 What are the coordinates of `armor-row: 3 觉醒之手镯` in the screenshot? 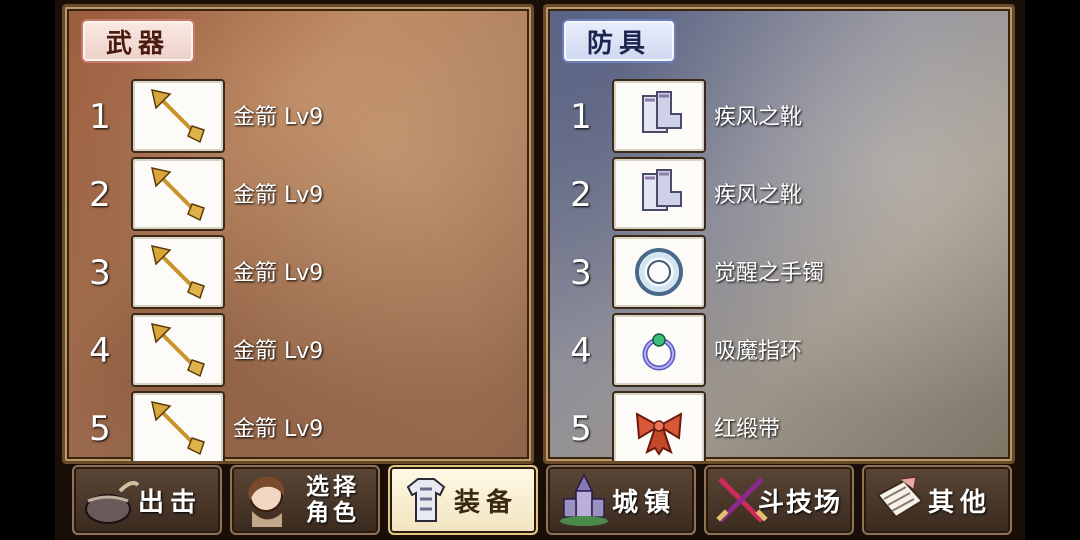 It's located at (779, 272).